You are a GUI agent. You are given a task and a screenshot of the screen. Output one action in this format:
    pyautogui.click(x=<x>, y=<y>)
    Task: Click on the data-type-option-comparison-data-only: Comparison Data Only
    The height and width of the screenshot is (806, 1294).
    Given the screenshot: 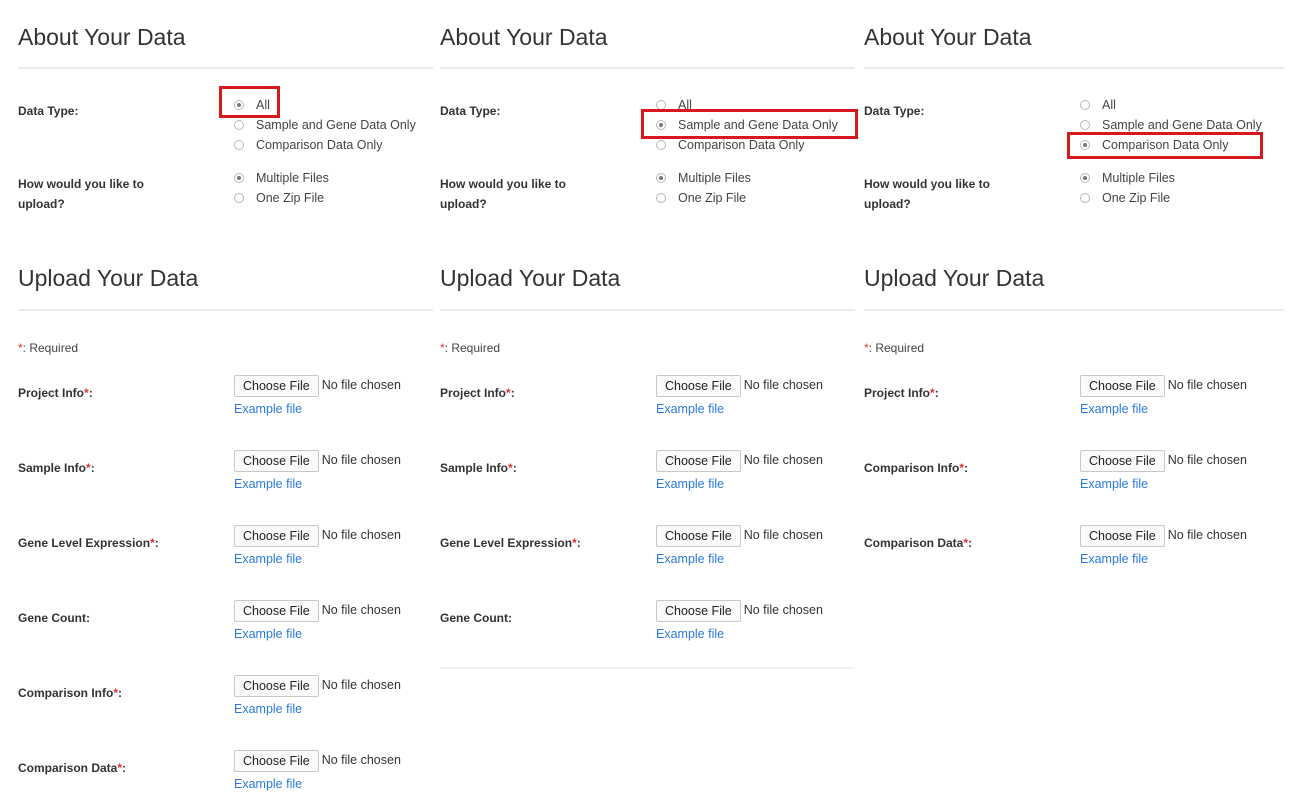 What is the action you would take?
    pyautogui.click(x=308, y=145)
    